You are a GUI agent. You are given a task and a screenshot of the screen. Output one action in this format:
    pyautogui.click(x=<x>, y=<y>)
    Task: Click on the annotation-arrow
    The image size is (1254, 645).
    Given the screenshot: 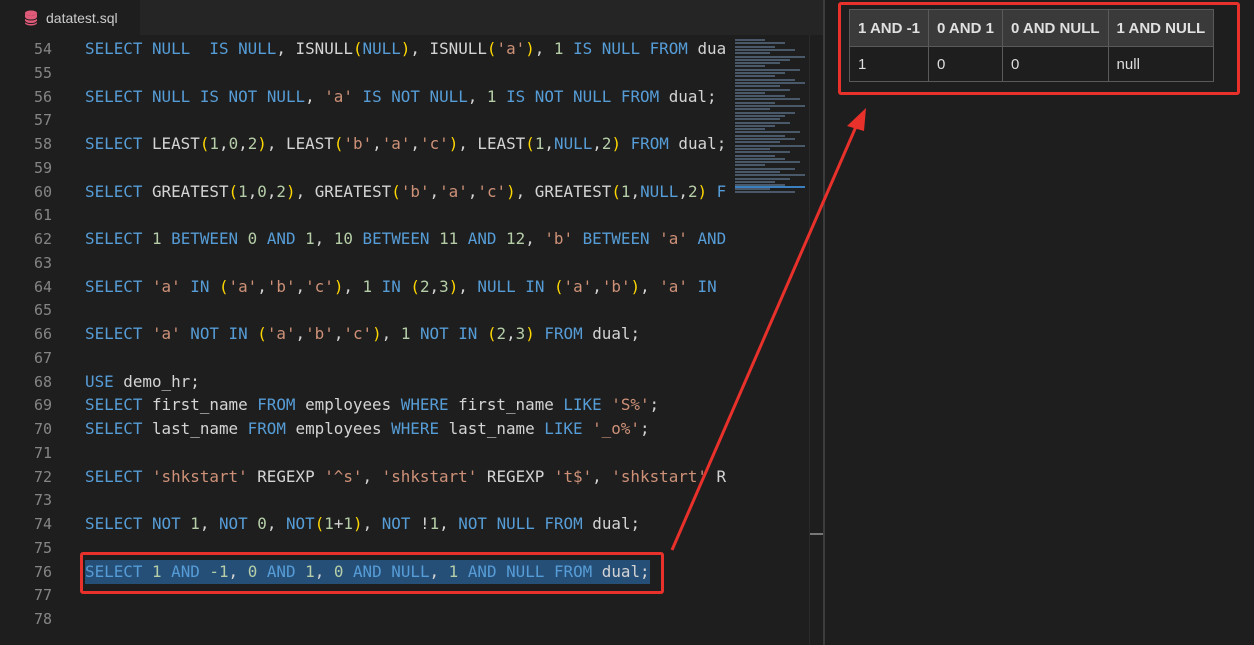 What is the action you would take?
    pyautogui.click(x=768, y=329)
    